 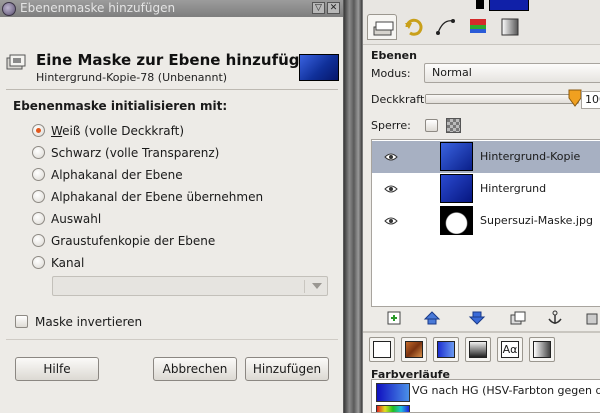 I want to click on layer-preview-thumbnail, so click(x=319, y=67).